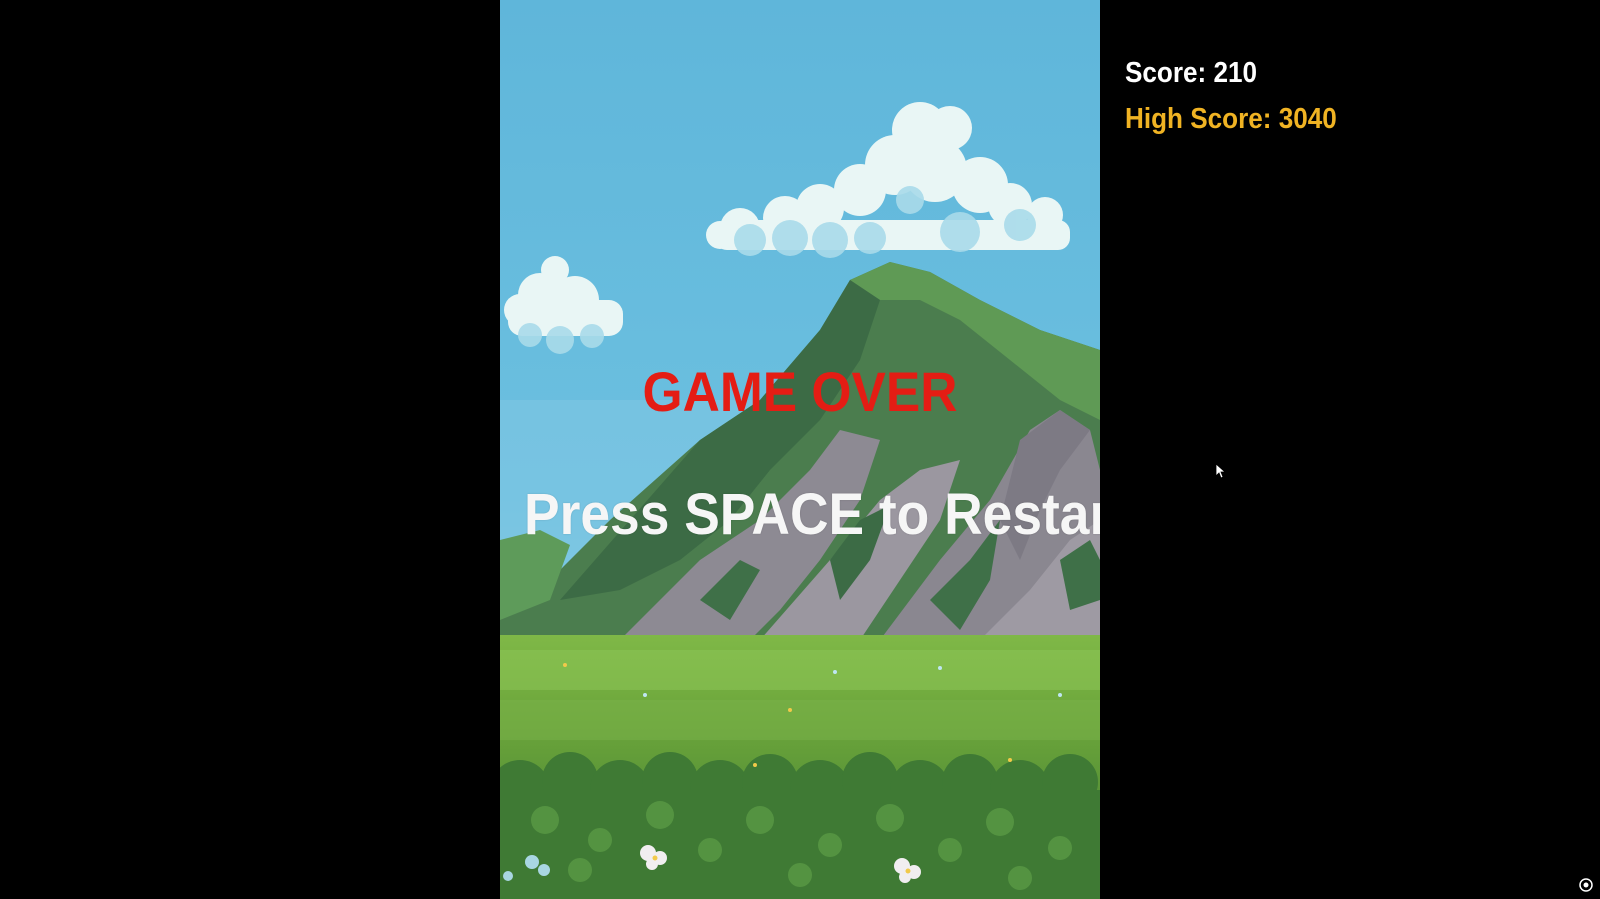 The width and height of the screenshot is (1600, 899). I want to click on restart-prompt: Press SPACE to Restart, so click(812, 514).